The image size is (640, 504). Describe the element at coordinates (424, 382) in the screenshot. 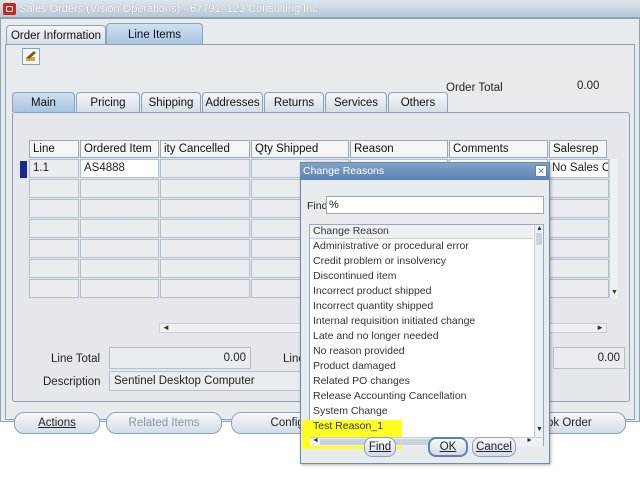

I see `list-item: Related PO changes` at that location.